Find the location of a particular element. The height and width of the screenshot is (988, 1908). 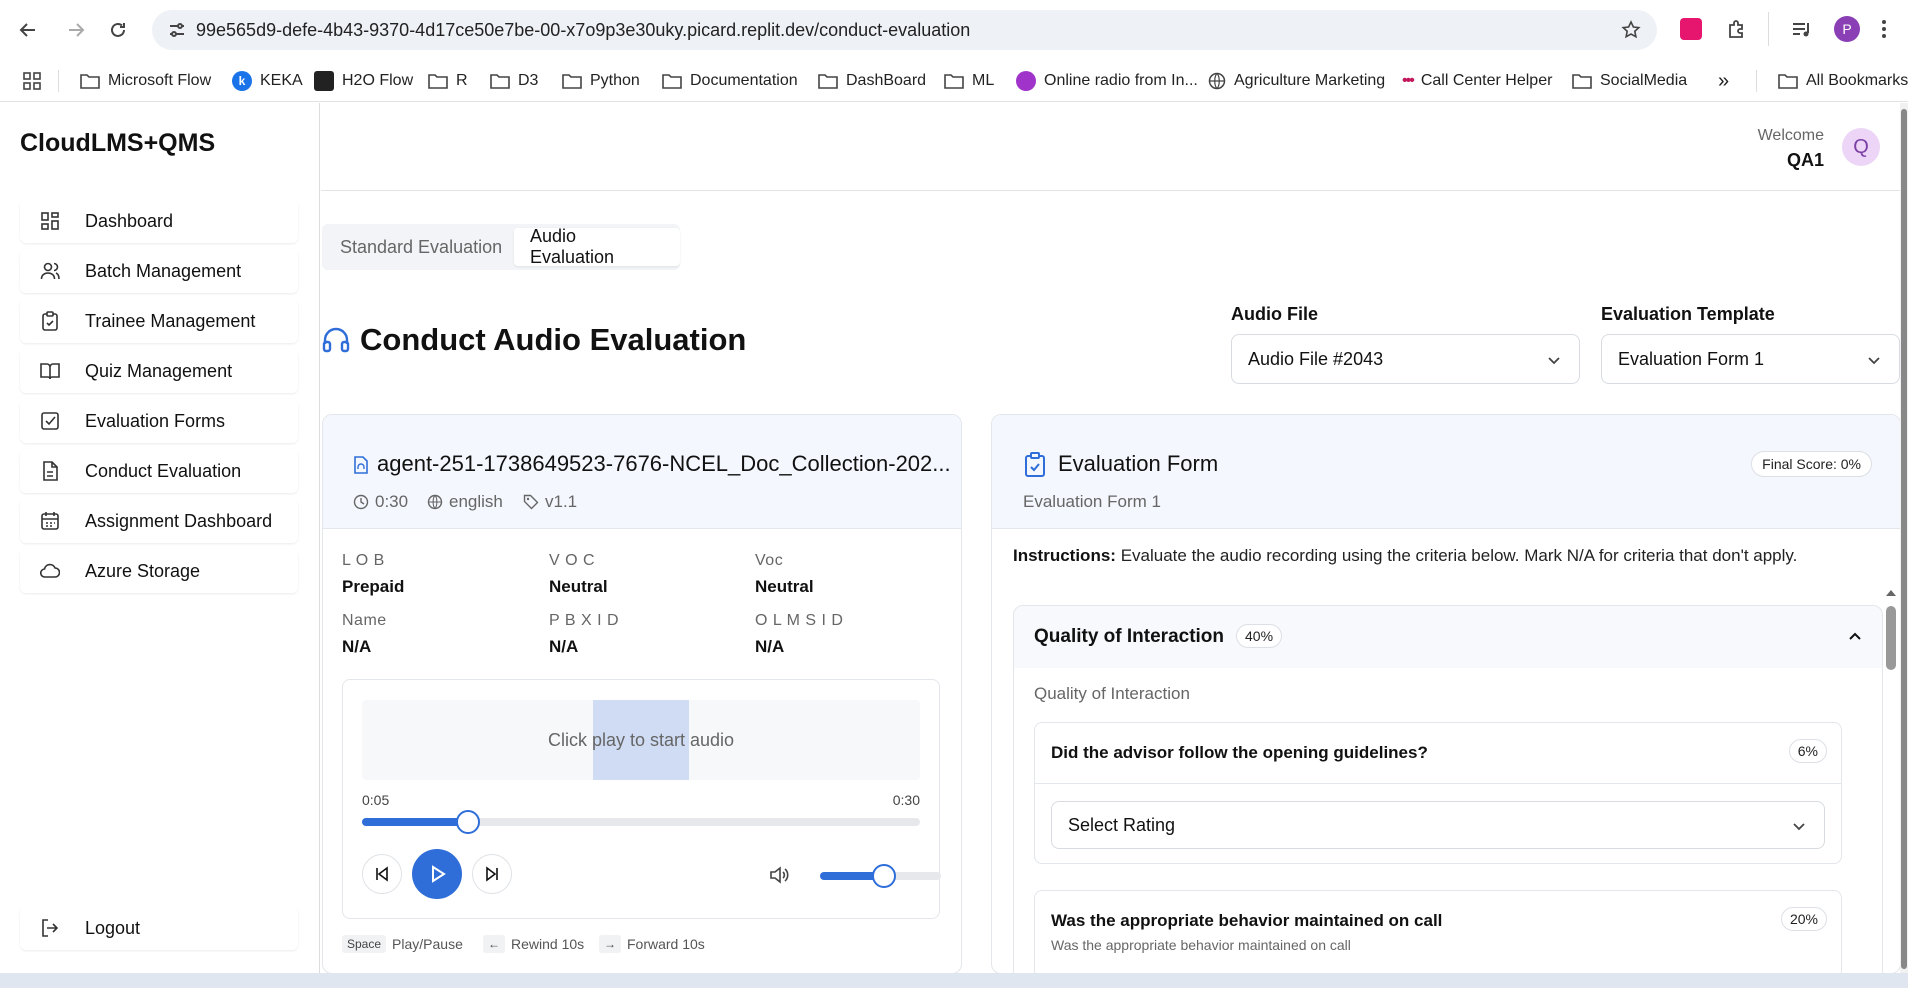

sidebar-item-quiz-management: Quiz Management is located at coordinates (159, 371).